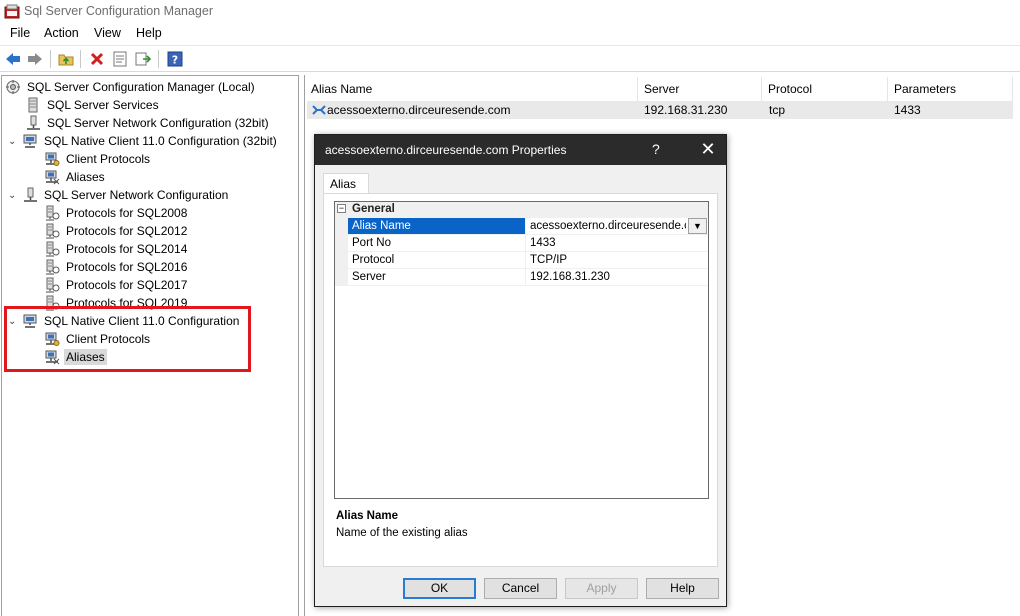  I want to click on close-icon: ✕, so click(708, 149).